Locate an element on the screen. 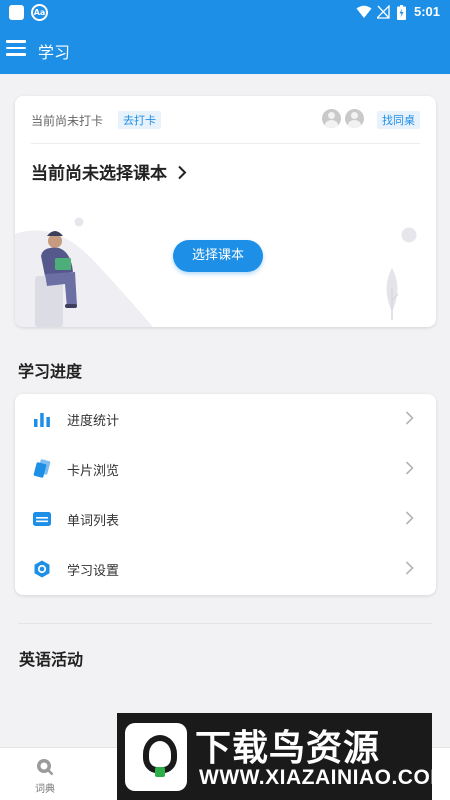 This screenshot has height=800, width=450. status-bar: Aa 5:01 is located at coordinates (225, 13).